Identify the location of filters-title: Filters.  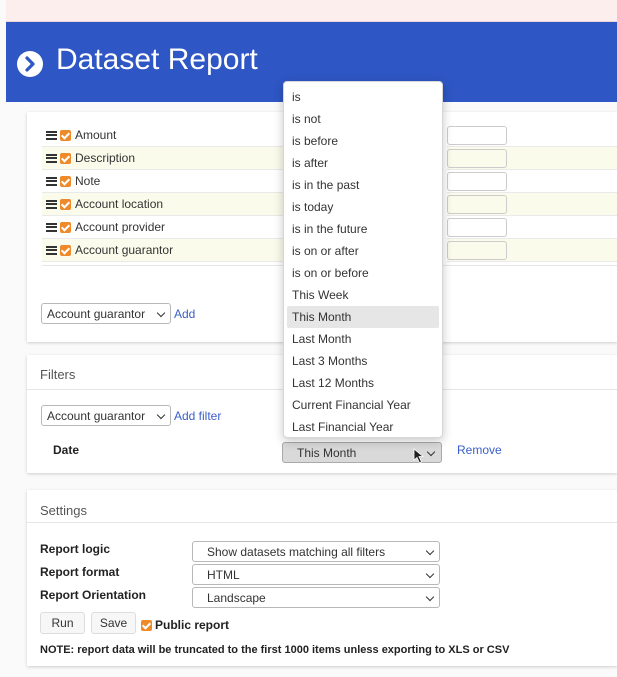
(58, 374).